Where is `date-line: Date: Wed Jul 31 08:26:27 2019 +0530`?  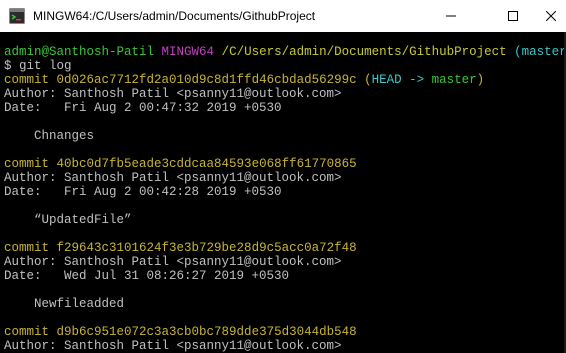
date-line: Date: Wed Jul 31 08:26:27 2019 +0530 is located at coordinates (147, 276).